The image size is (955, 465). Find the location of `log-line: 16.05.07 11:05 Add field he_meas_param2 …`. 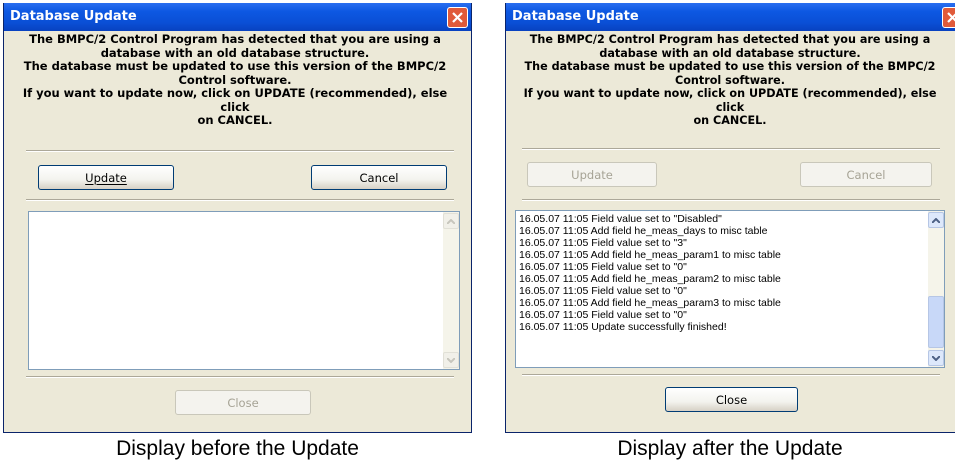

log-line: 16.05.07 11:05 Add field he_meas_param2 … is located at coordinates (650, 279).